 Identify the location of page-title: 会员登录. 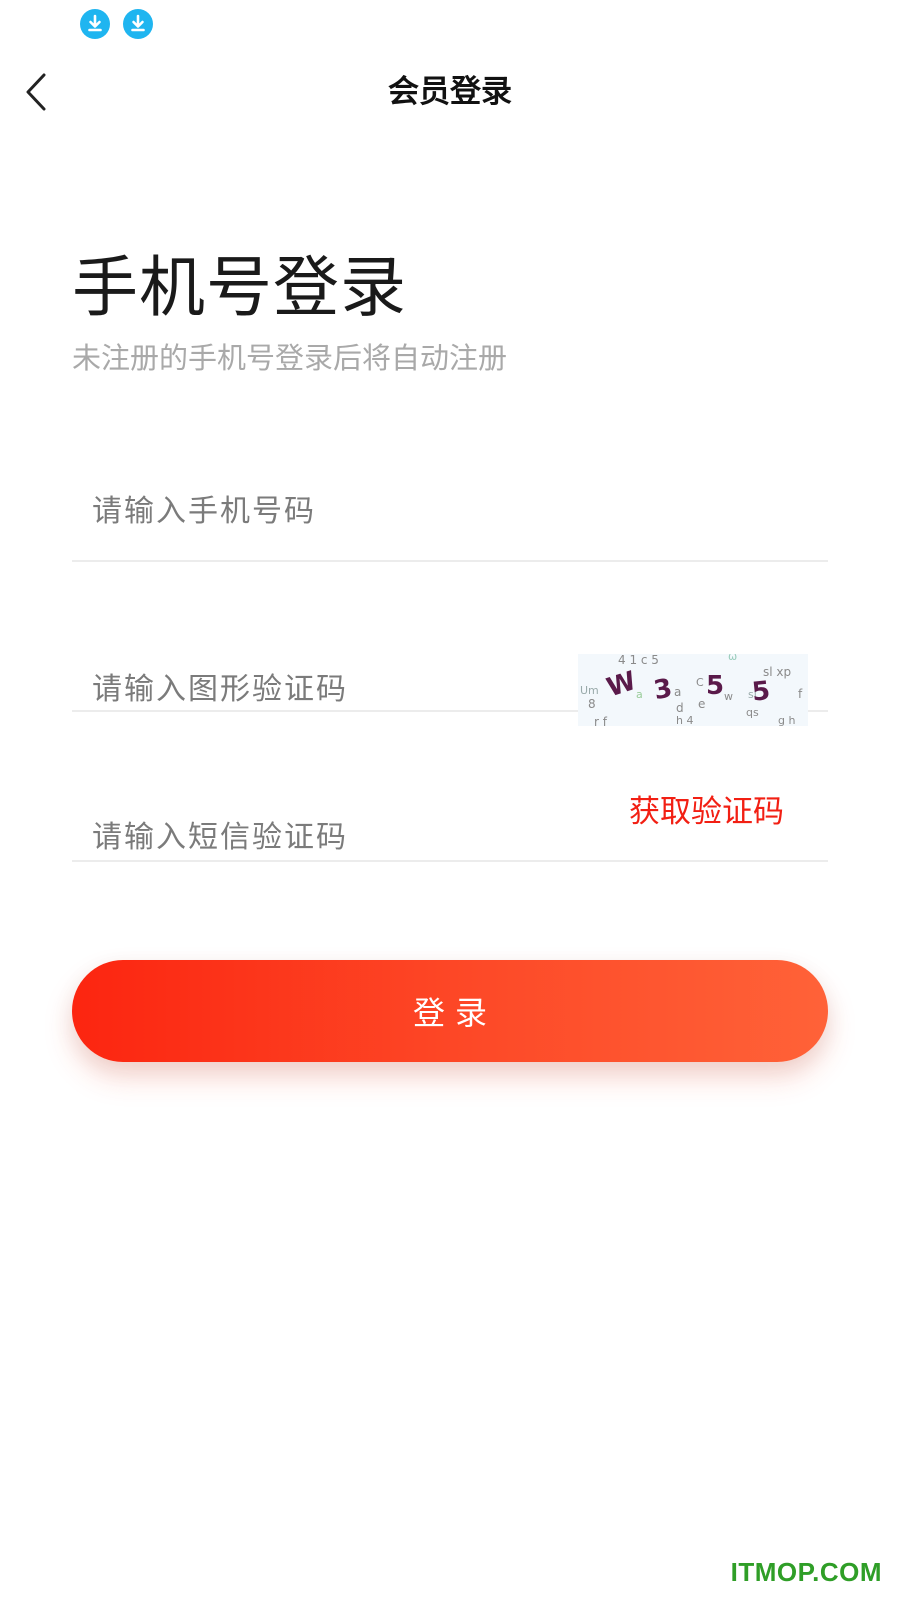
(450, 92).